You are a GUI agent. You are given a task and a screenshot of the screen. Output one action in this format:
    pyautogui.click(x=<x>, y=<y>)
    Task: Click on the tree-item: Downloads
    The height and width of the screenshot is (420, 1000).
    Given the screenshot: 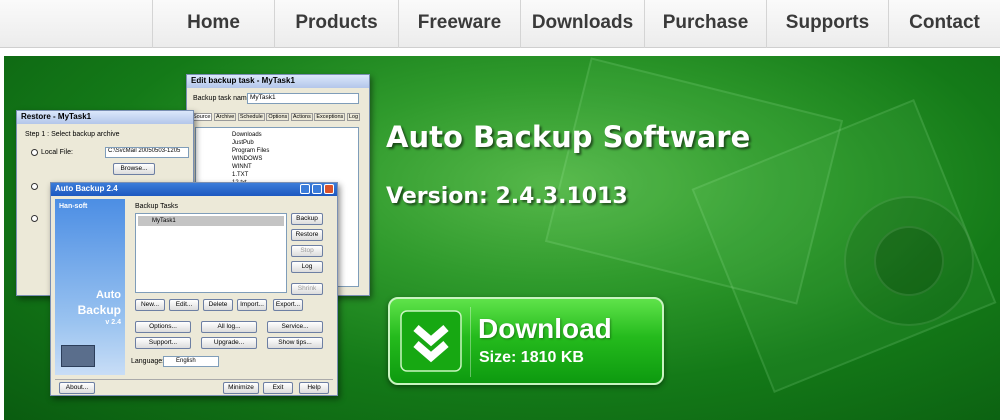 What is the action you would take?
    pyautogui.click(x=295, y=135)
    